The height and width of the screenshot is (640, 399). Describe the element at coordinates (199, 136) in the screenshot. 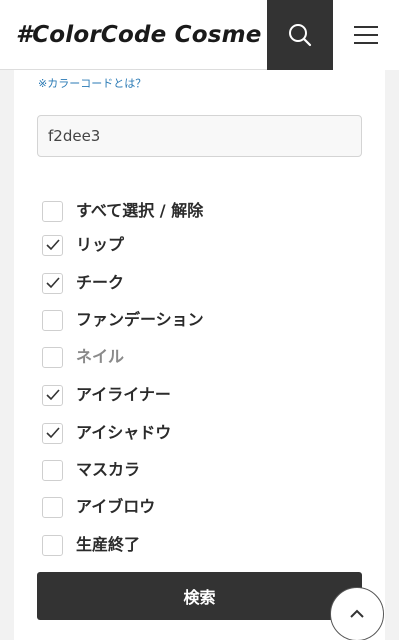

I see `color-code-input: f2dee3` at that location.